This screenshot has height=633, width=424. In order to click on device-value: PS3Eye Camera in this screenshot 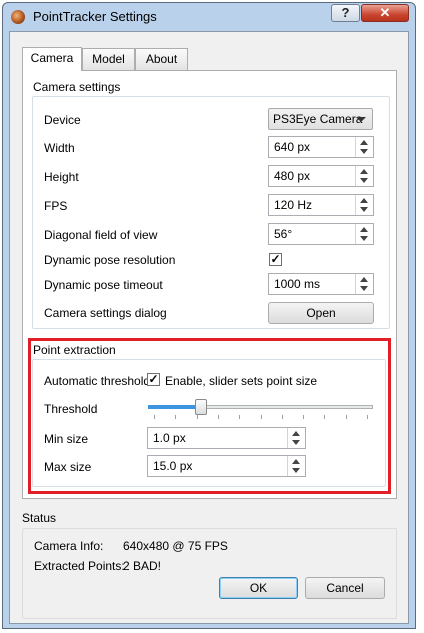, I will do `click(318, 119)`.